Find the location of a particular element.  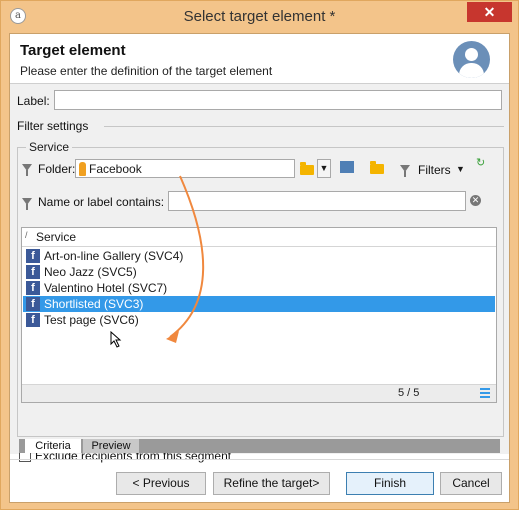

list-status-bar: 5 / 5 is located at coordinates (259, 393).